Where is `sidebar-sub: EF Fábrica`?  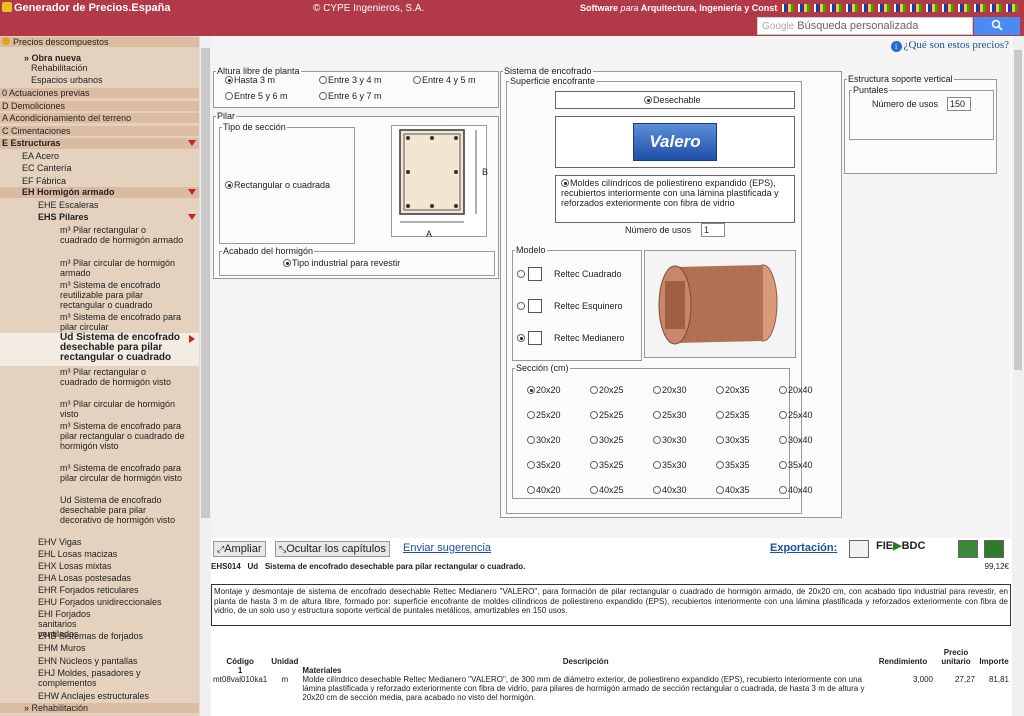
sidebar-sub: EF Fábrica is located at coordinates (99, 181).